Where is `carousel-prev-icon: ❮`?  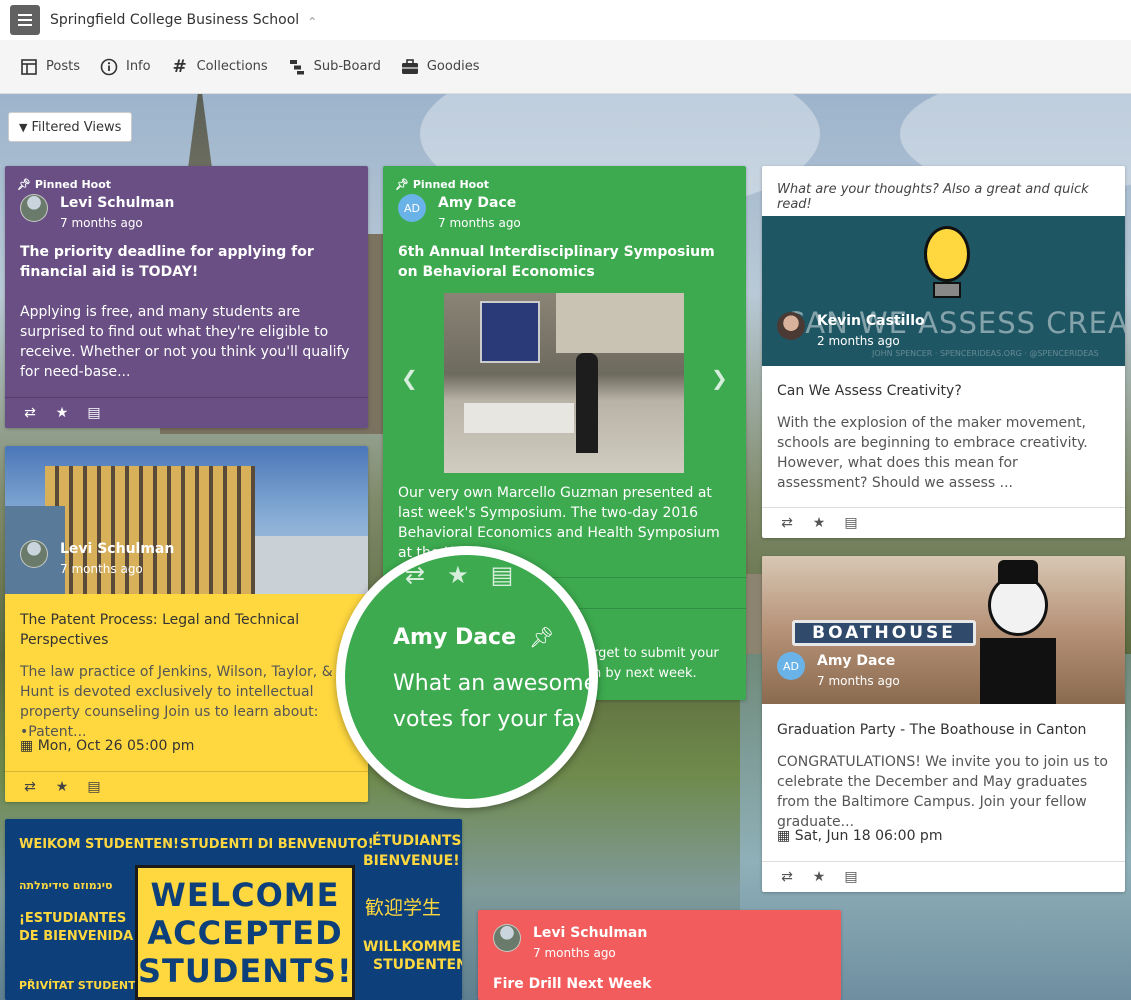 carousel-prev-icon: ❮ is located at coordinates (409, 378).